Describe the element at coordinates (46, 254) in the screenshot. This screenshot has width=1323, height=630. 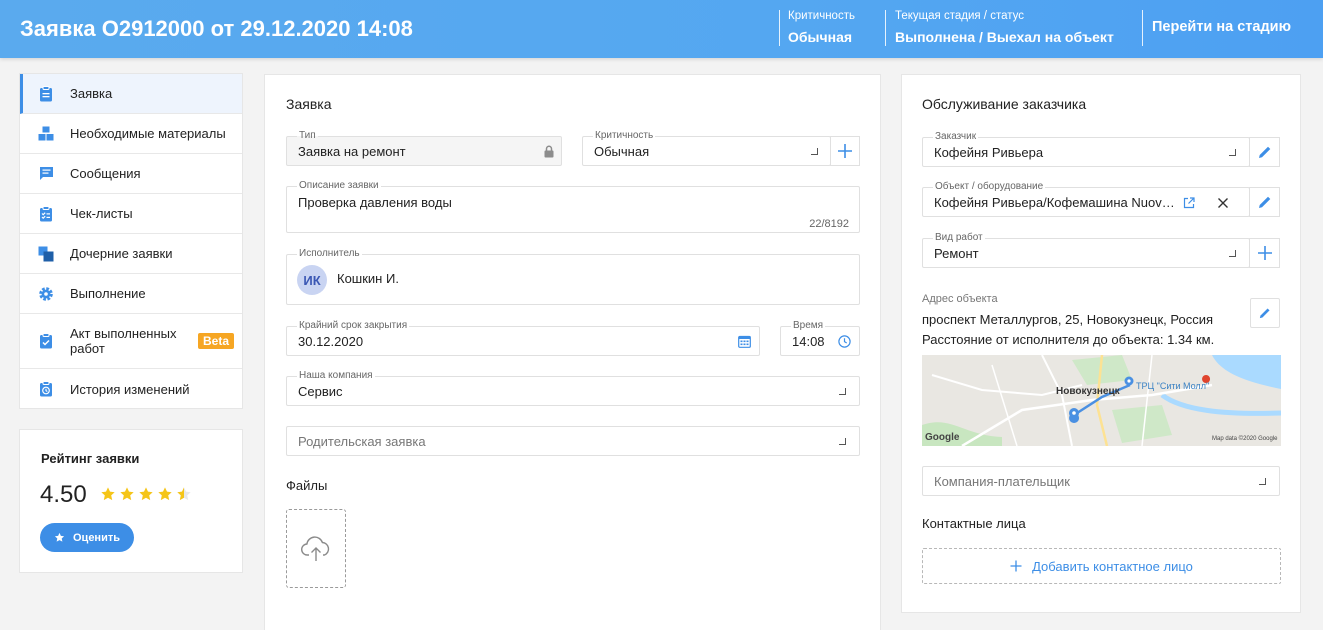
I see `child-requests-icon` at that location.